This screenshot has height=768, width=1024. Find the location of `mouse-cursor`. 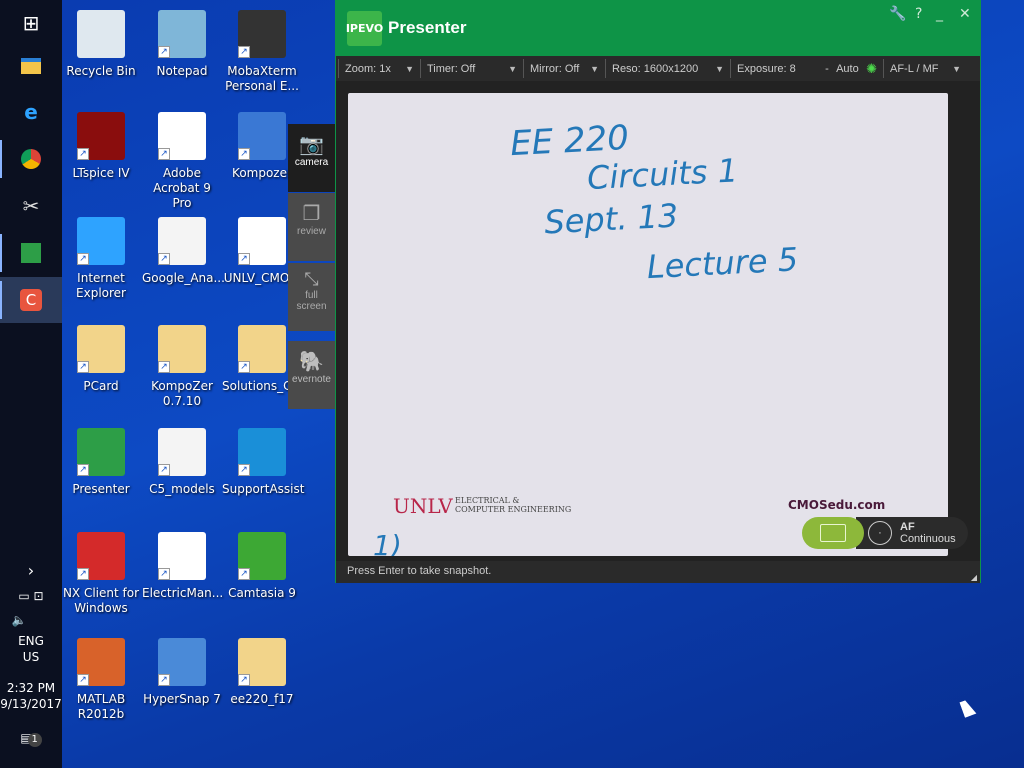

mouse-cursor is located at coordinates (968, 708).